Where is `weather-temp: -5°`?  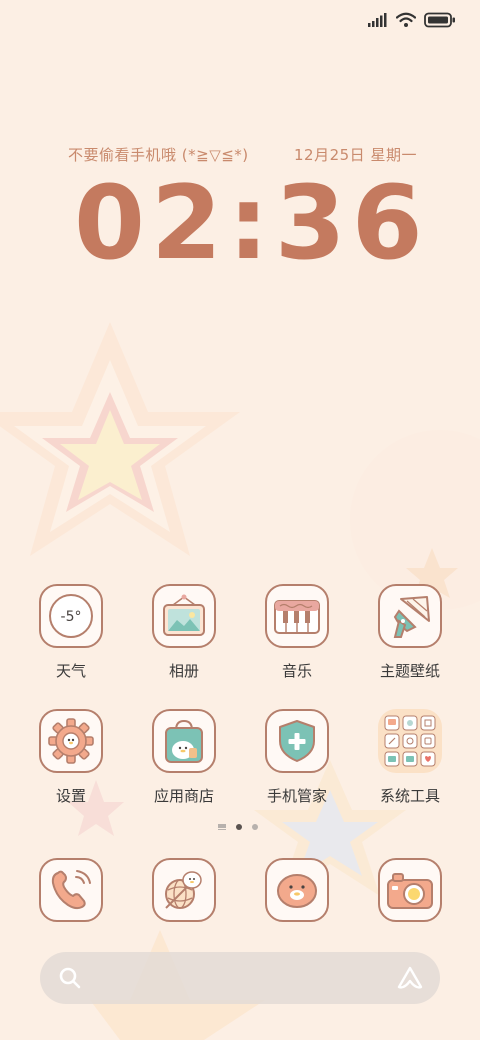 weather-temp: -5° is located at coordinates (71, 617).